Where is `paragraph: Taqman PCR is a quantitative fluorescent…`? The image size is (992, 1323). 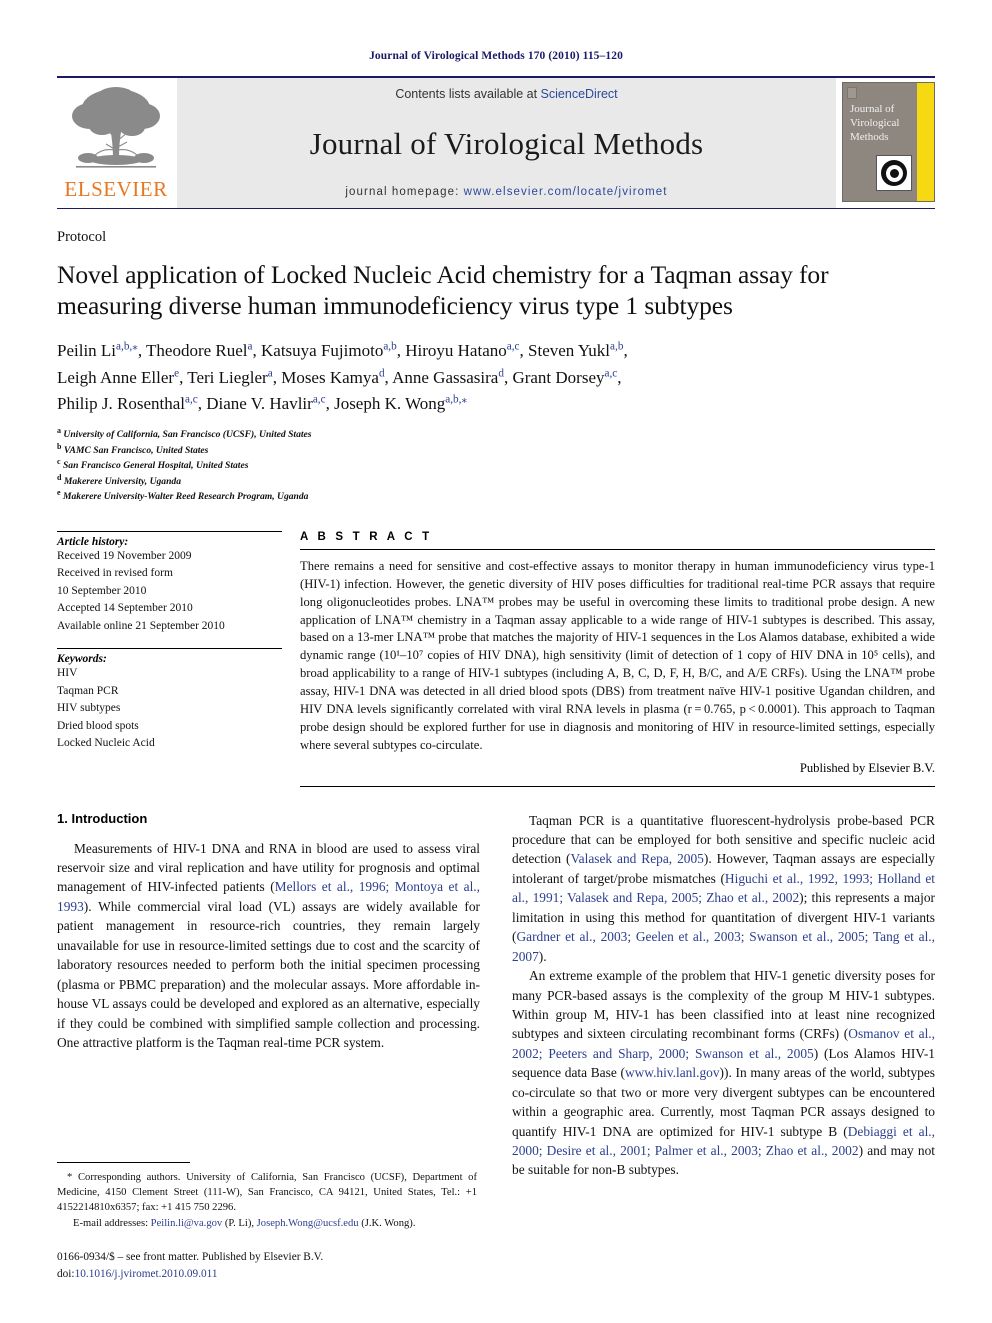
paragraph: Taqman PCR is a quantitative fluorescent… is located at coordinates (723, 888).